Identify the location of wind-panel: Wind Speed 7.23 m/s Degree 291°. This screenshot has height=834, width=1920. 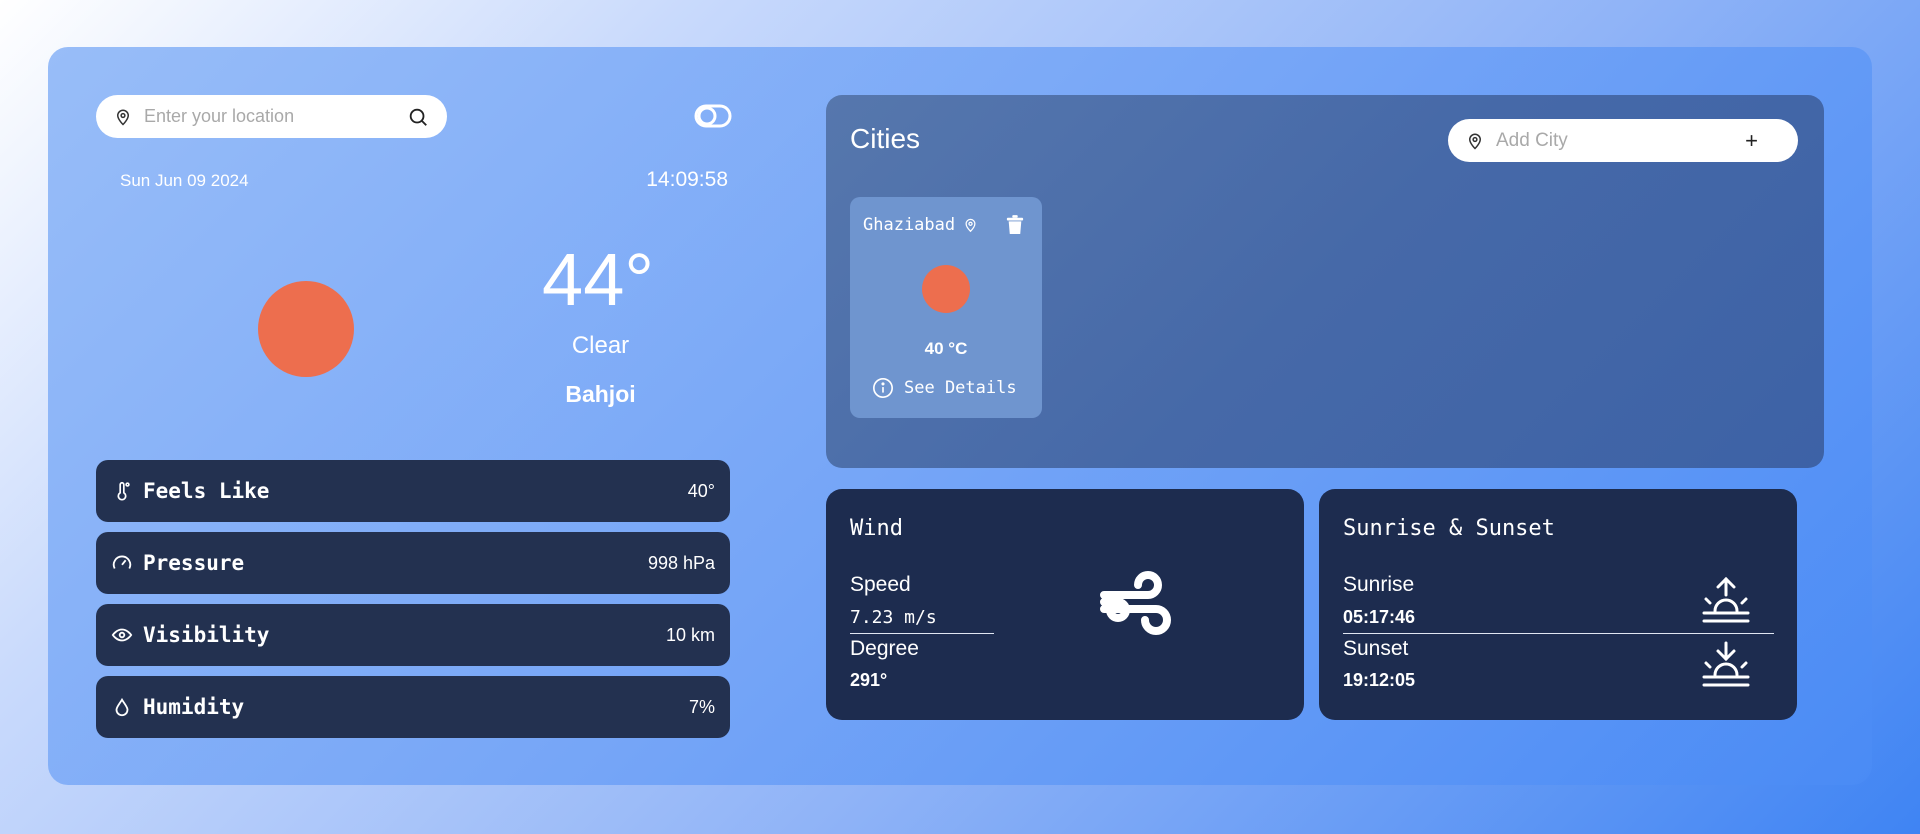
(1065, 604).